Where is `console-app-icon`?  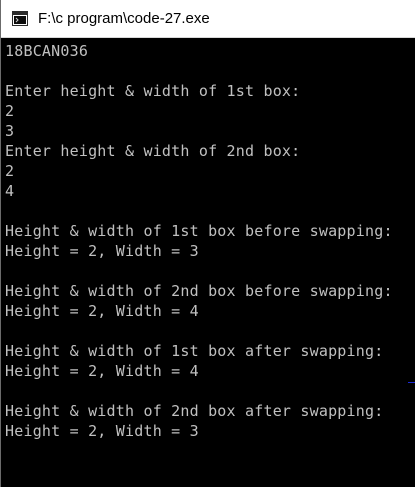 console-app-icon is located at coordinates (20, 18).